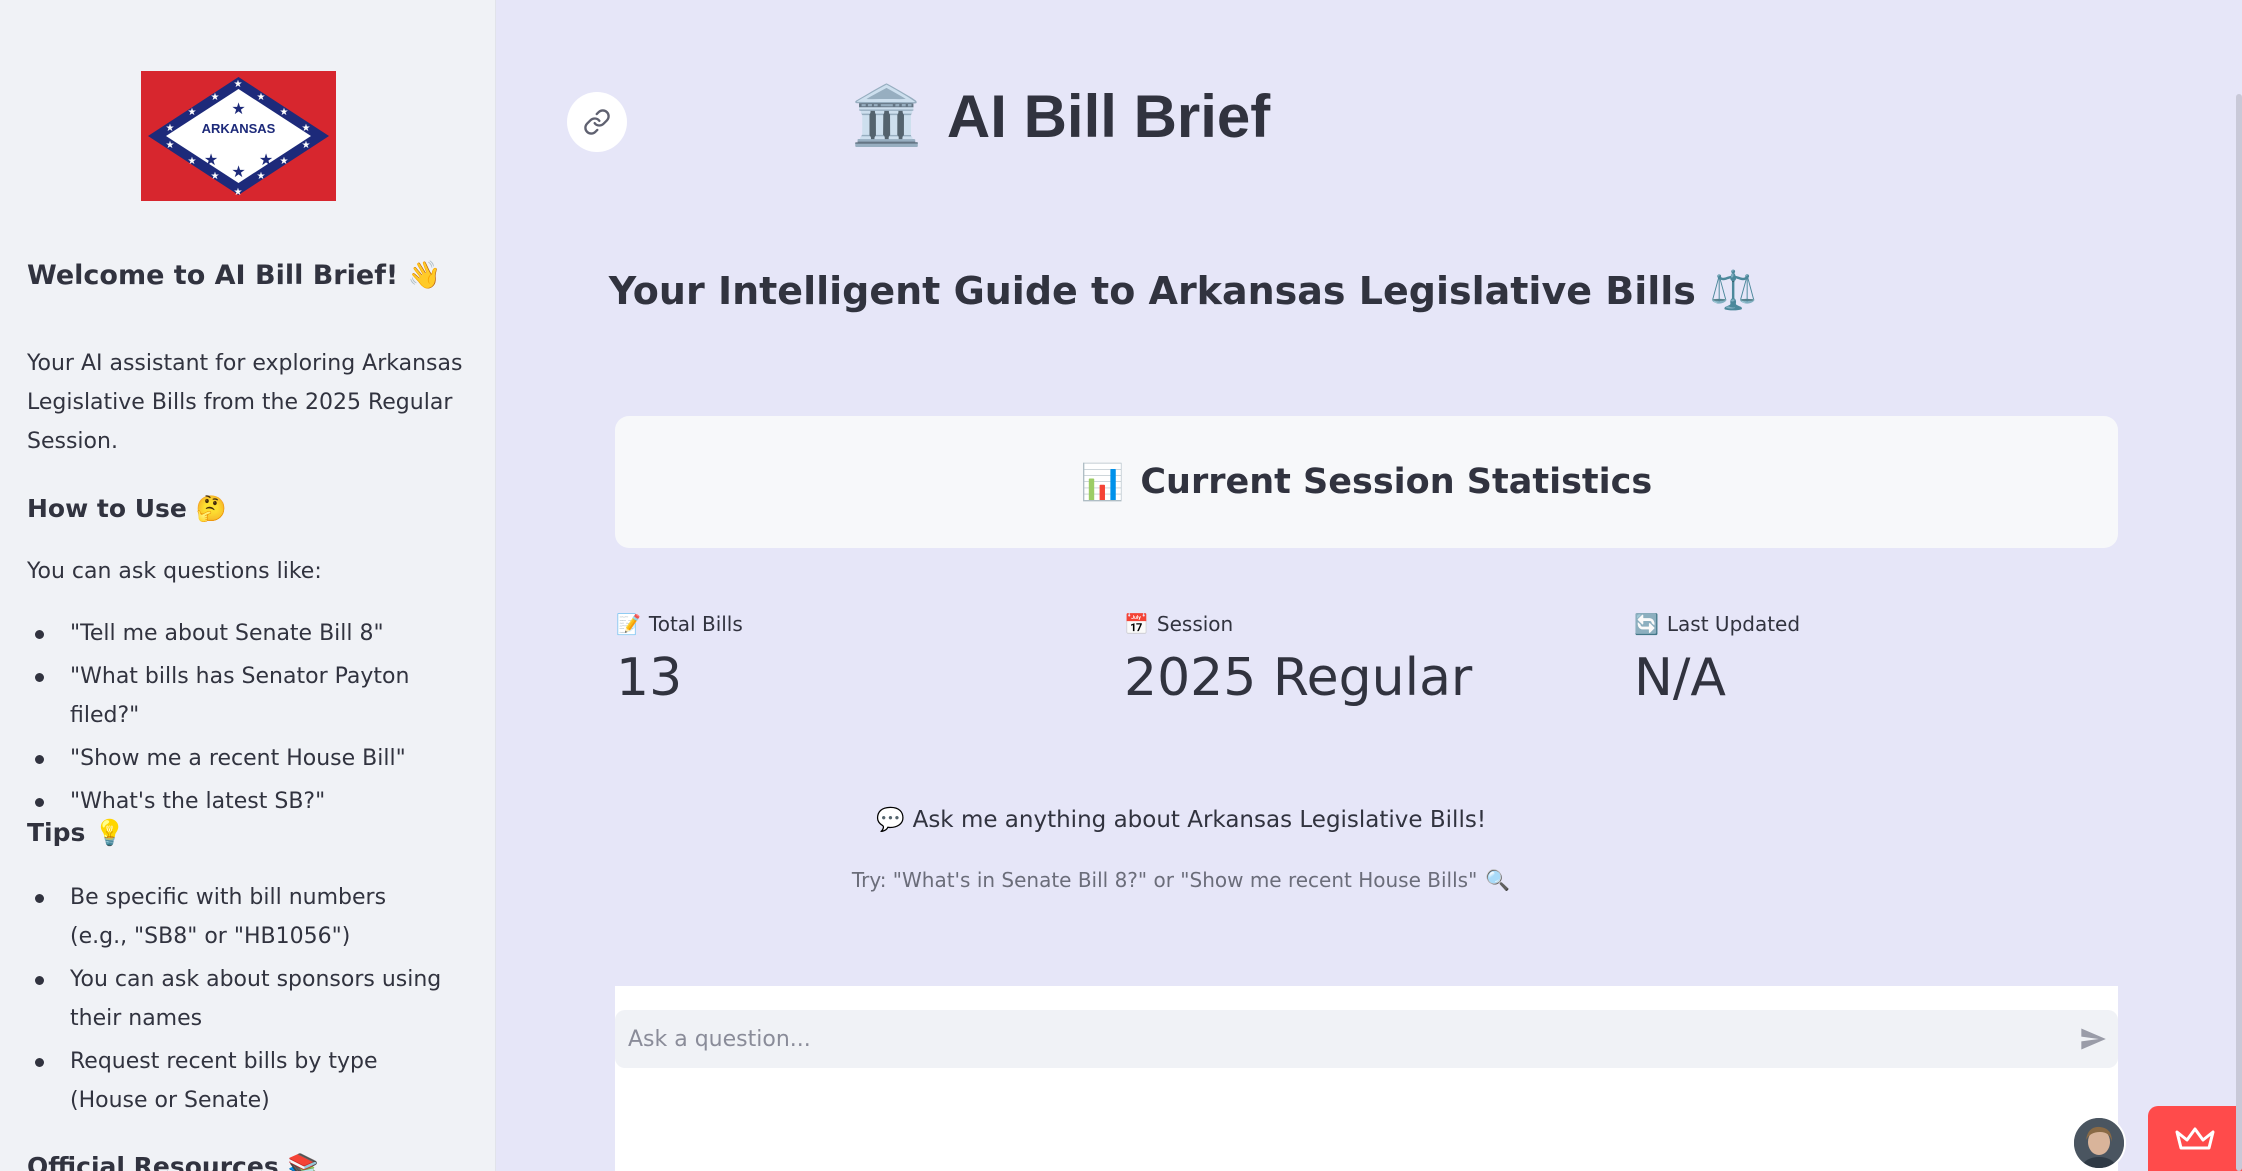 The image size is (2242, 1171). Describe the element at coordinates (1341, 1039) in the screenshot. I see `chat-input` at that location.